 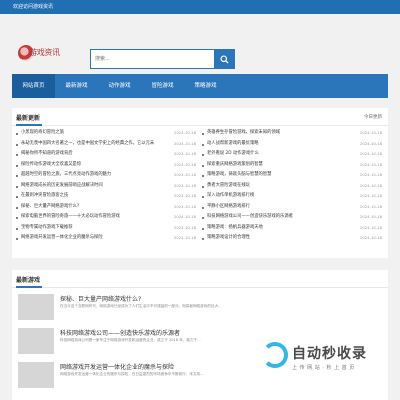 What do you see at coordinates (277, 175) in the screenshot?
I see `list-item-title: 策略游戏，铸就头脑与智慧的智慧` at bounding box center [277, 175].